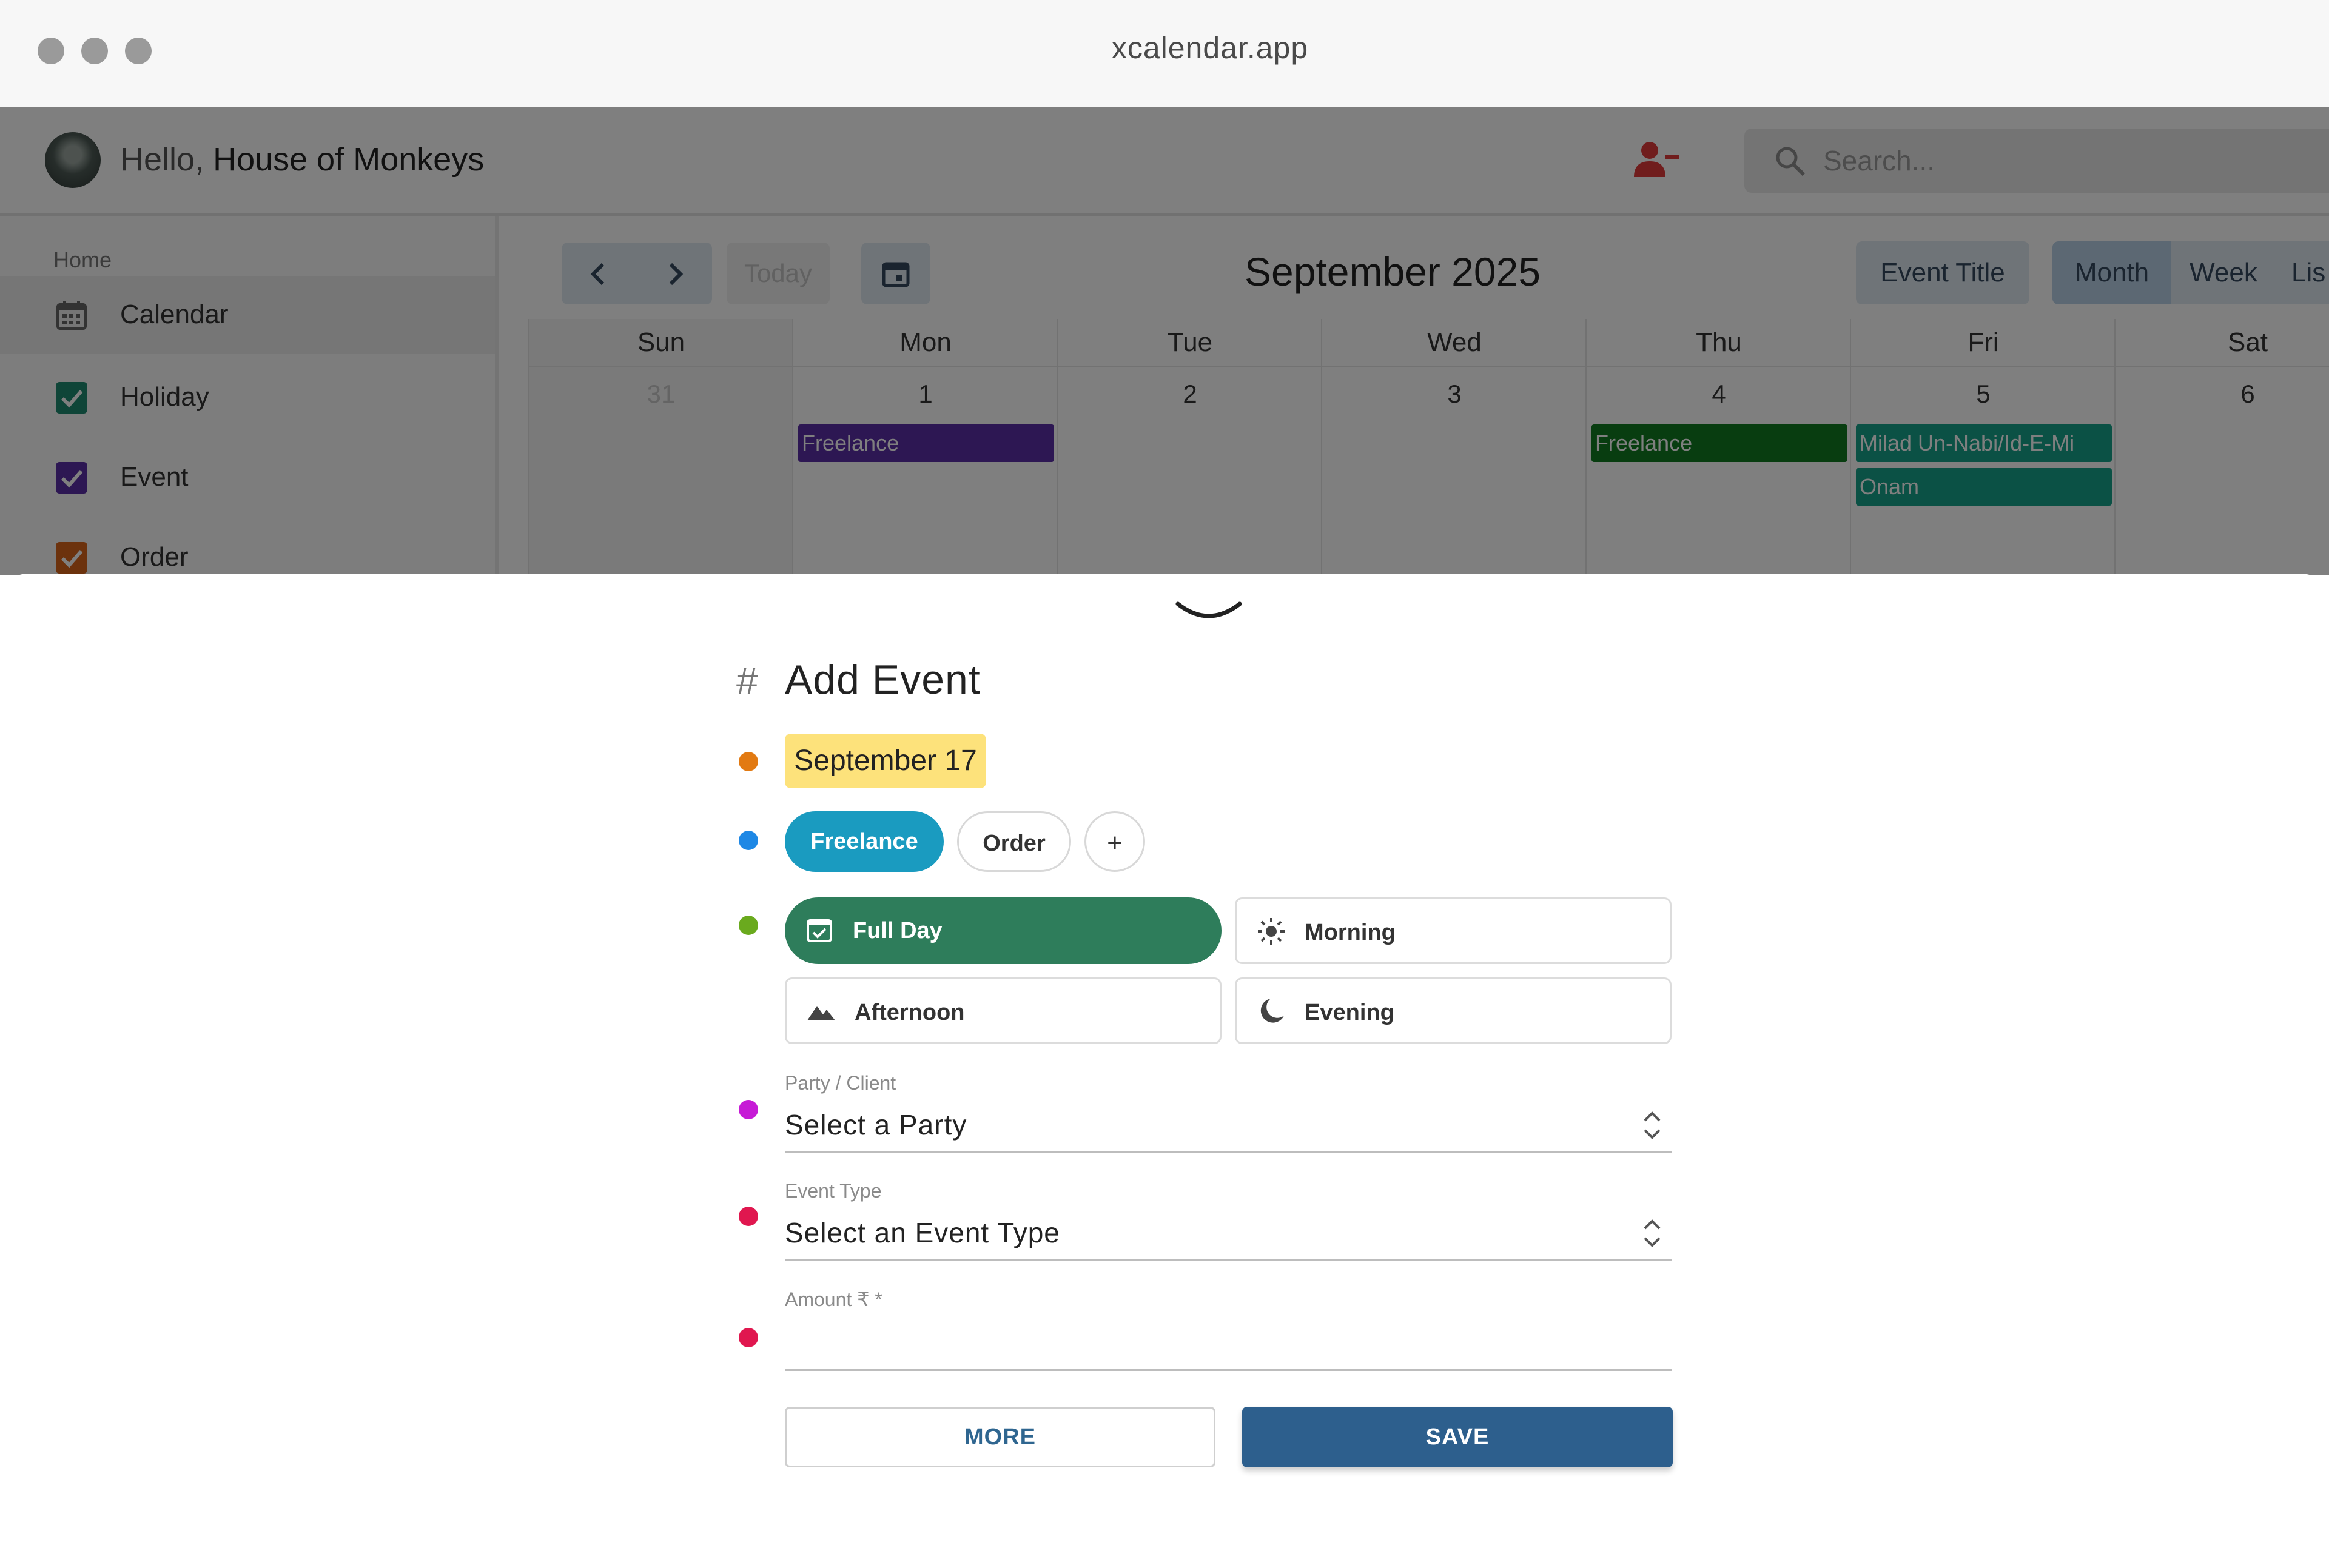 The width and height of the screenshot is (2329, 1568). What do you see at coordinates (841, 1083) in the screenshot?
I see `party-label: Party / Client` at bounding box center [841, 1083].